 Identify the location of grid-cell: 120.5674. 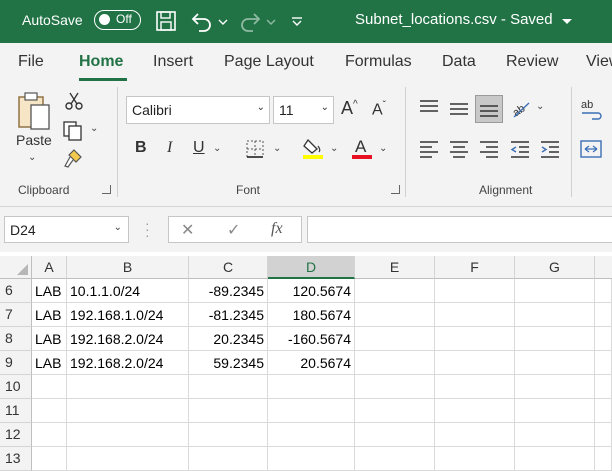
(311, 291).